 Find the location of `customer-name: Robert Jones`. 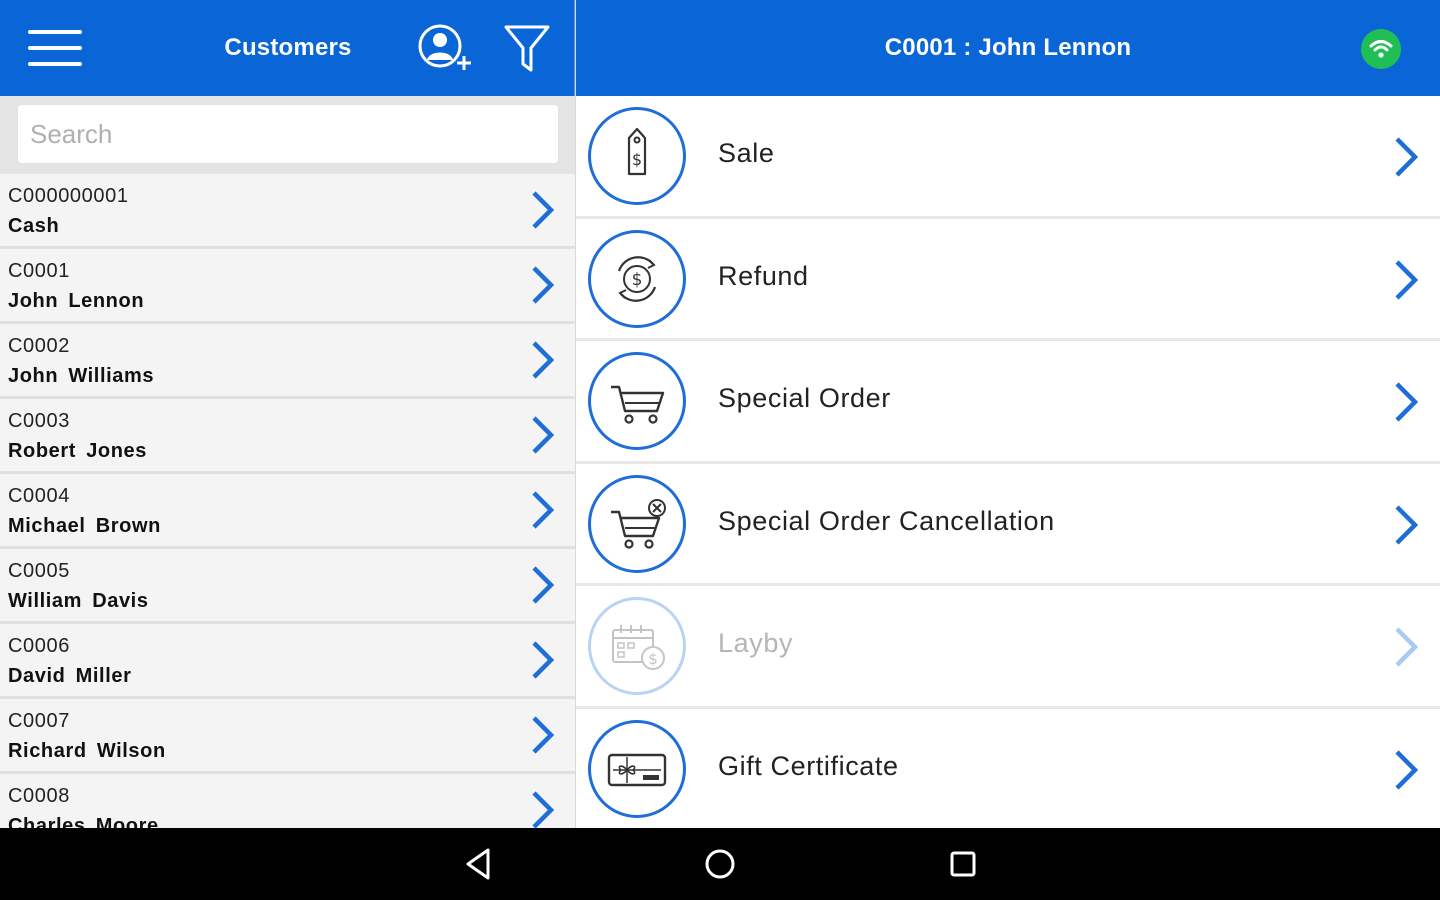

customer-name: Robert Jones is located at coordinates (78, 451).